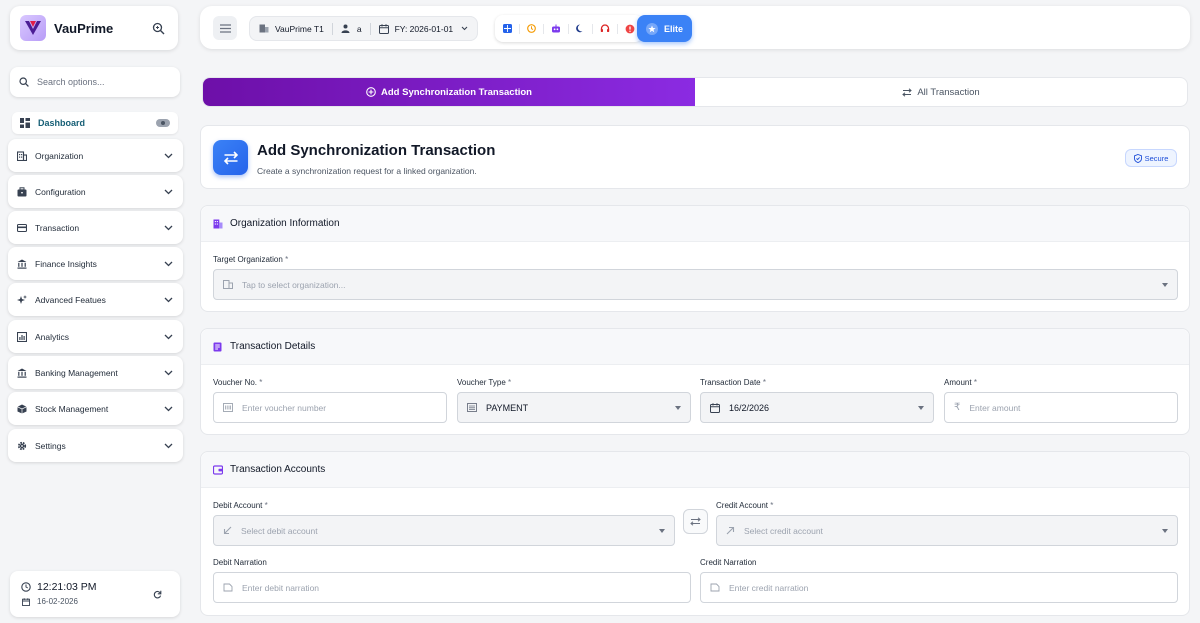  What do you see at coordinates (574, 407) in the screenshot?
I see `voucher-type-select: PAYMENT` at bounding box center [574, 407].